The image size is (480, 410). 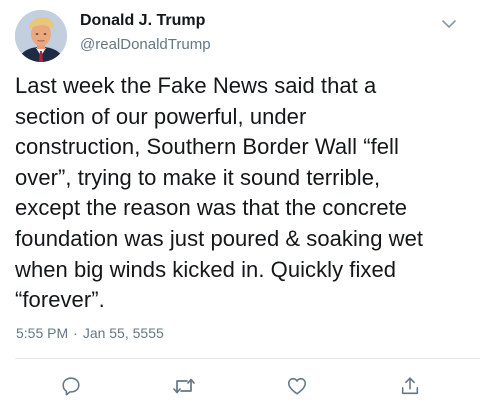 I want to click on share-button, so click(x=410, y=386).